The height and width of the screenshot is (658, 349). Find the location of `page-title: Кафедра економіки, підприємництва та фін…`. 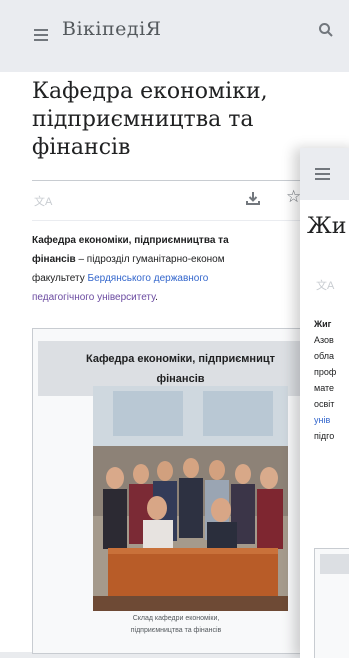

page-title: Кафедра економіки, підприємництва та фін… is located at coordinates (167, 120).